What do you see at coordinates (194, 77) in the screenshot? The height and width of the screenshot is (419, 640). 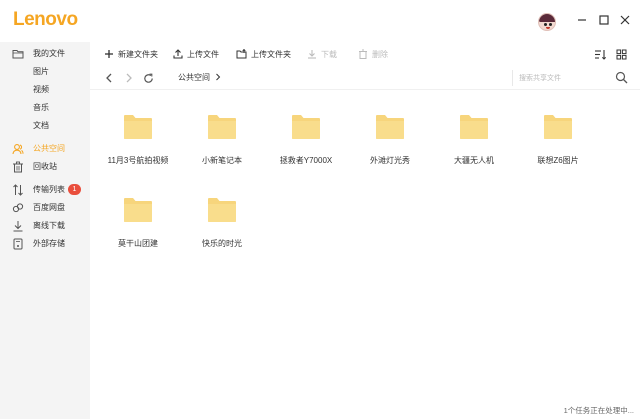 I see `breadcrumb-item: 公共空间` at bounding box center [194, 77].